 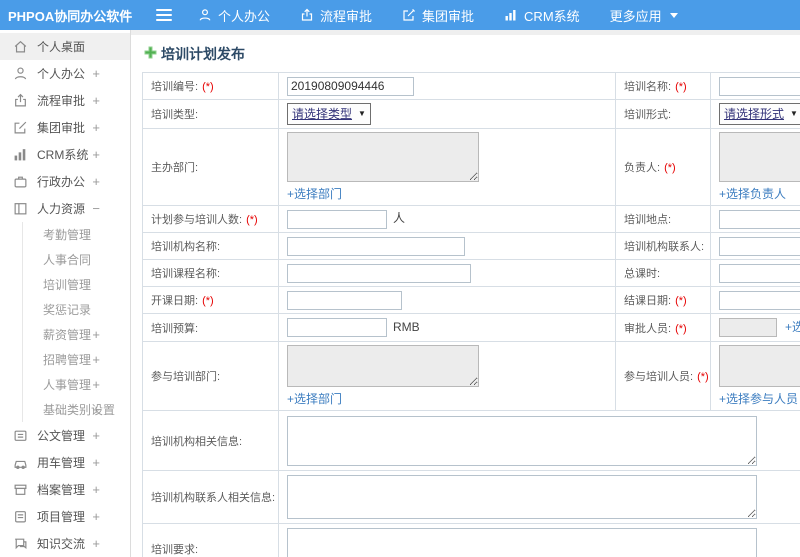 What do you see at coordinates (65, 73) in the screenshot?
I see `sidebar-item-personal-office: 个人办公 +` at bounding box center [65, 73].